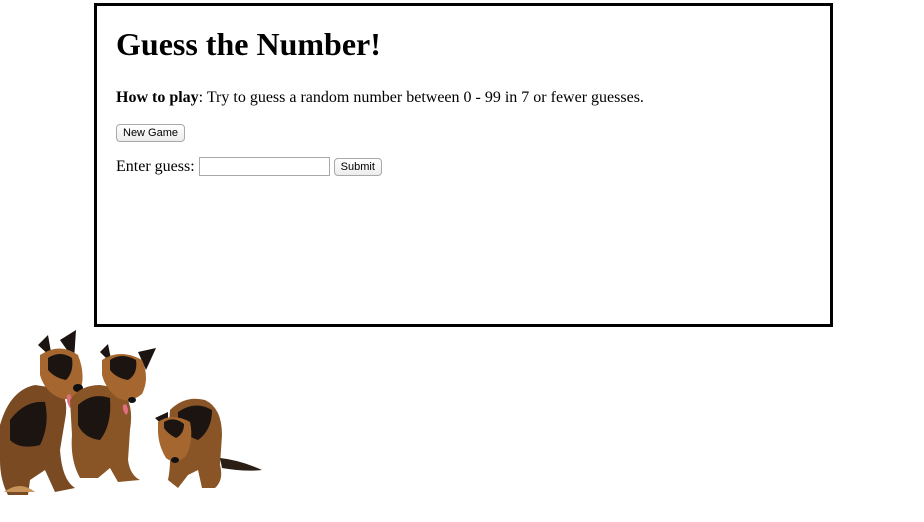 This screenshot has width=924, height=522. What do you see at coordinates (151, 133) in the screenshot?
I see `new-game-button: New Game` at bounding box center [151, 133].